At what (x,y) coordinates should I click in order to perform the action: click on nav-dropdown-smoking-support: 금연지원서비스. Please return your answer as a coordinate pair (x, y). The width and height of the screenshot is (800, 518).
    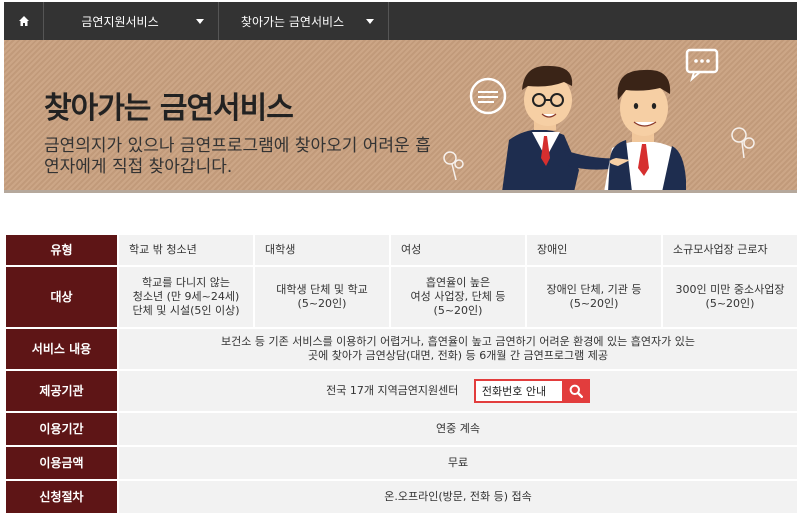
    Looking at the image, I should click on (131, 21).